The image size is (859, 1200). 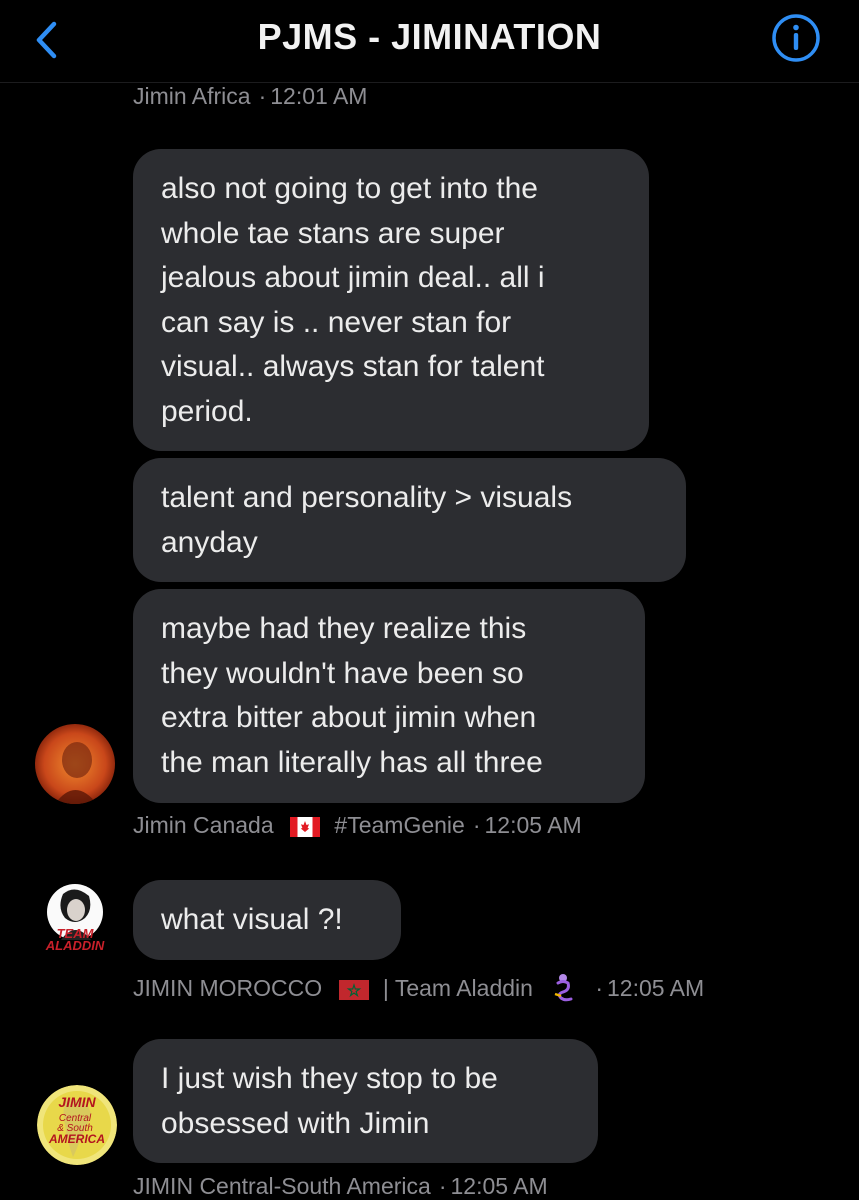 I want to click on info-circle-icon, so click(x=796, y=38).